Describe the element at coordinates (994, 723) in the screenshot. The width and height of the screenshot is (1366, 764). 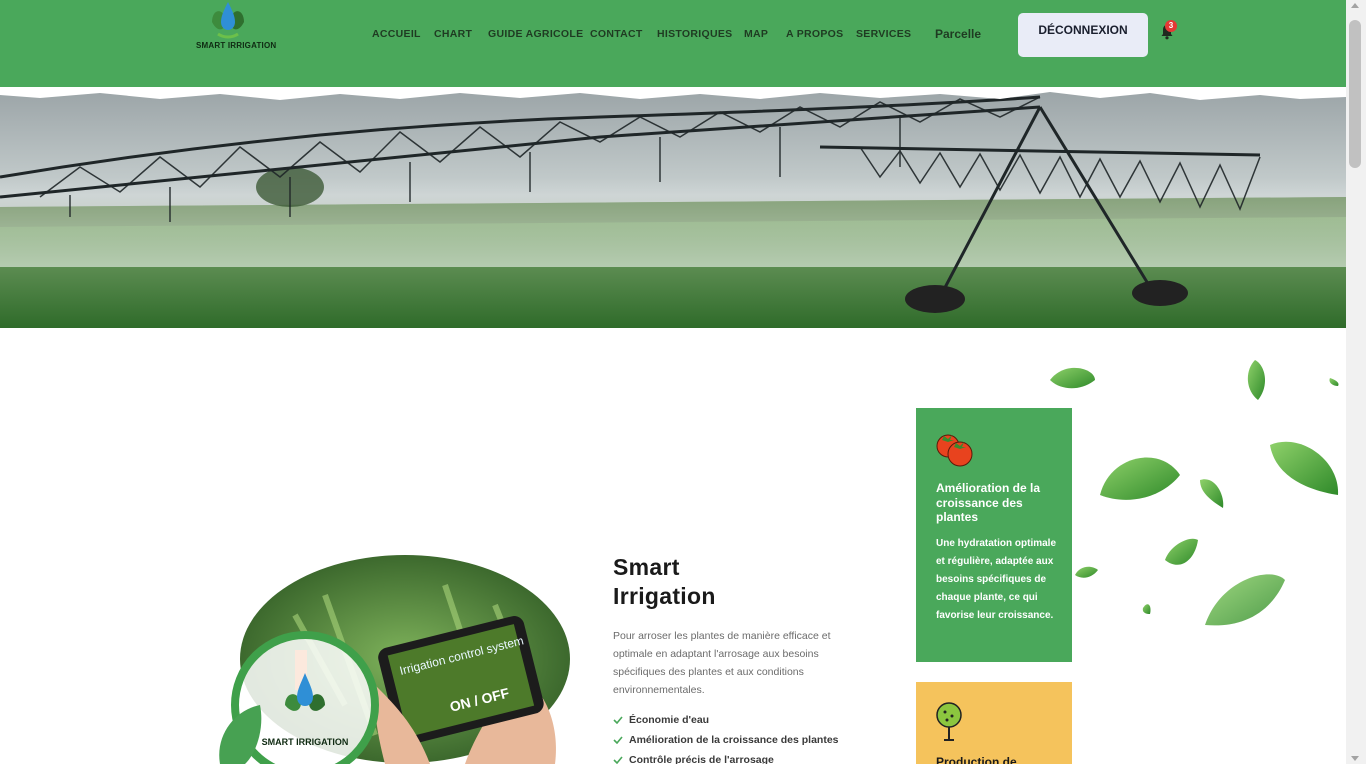
I see `feature-card-production: Production de` at that location.